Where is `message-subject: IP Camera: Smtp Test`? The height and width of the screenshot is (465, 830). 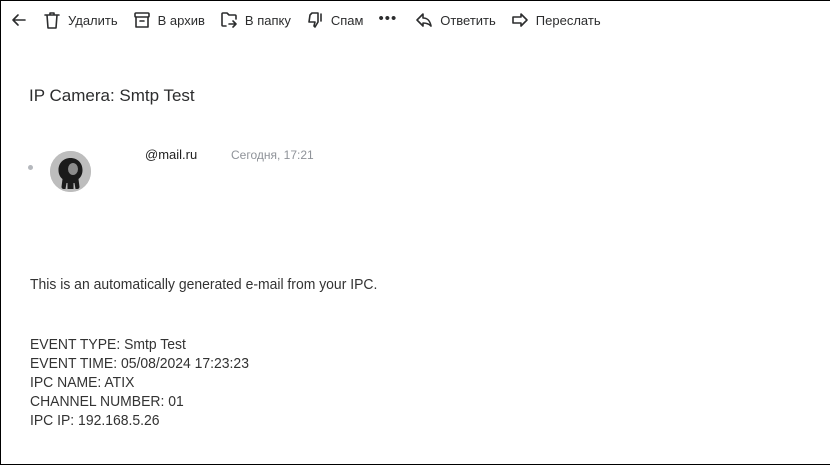 message-subject: IP Camera: Smtp Test is located at coordinates (112, 95).